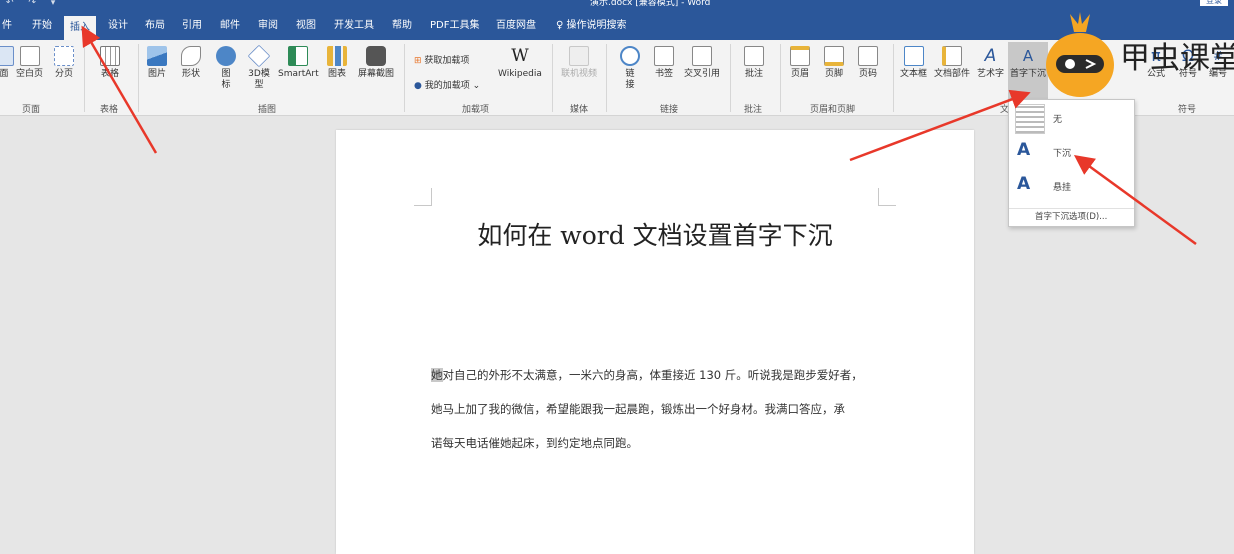 This screenshot has height=554, width=1234. Describe the element at coordinates (702, 63) in the screenshot. I see `cross-reference-button: 交叉引用` at that location.